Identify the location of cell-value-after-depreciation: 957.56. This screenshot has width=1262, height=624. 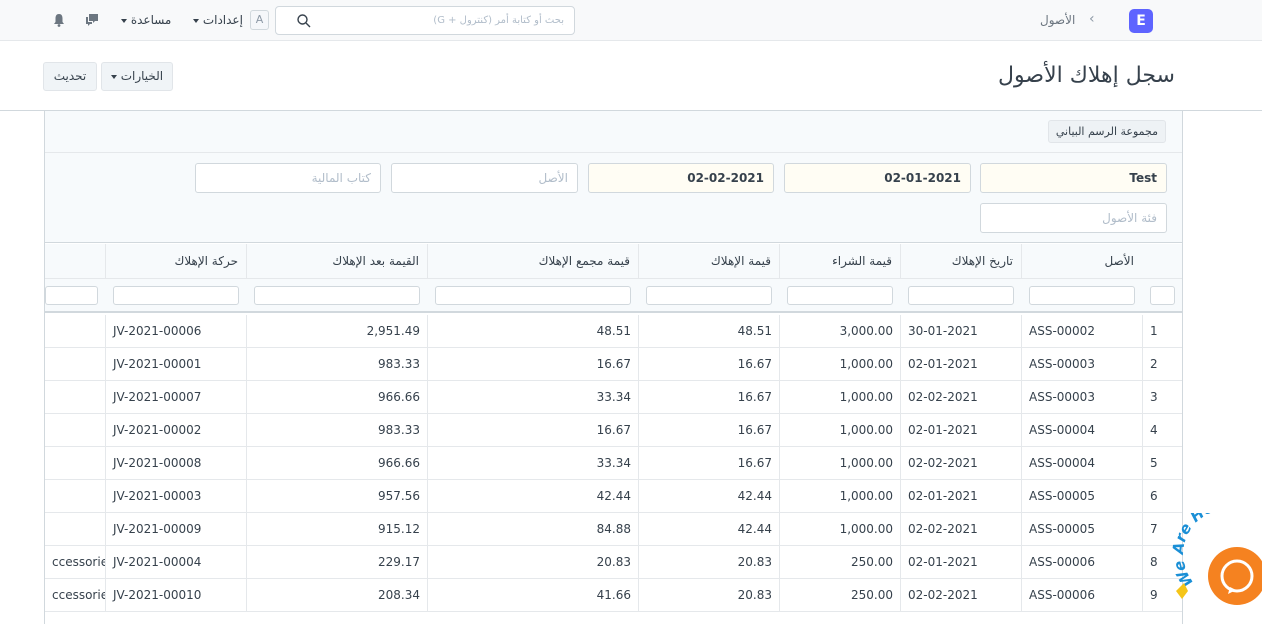
(336, 496).